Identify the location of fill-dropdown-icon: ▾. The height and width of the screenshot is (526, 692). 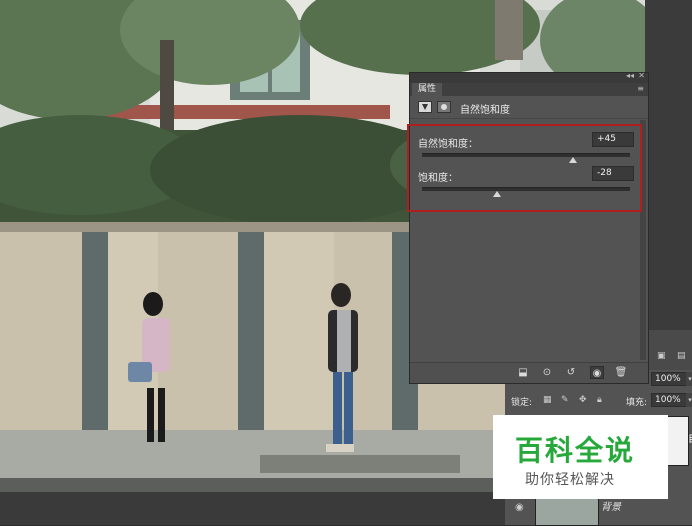
(689, 400).